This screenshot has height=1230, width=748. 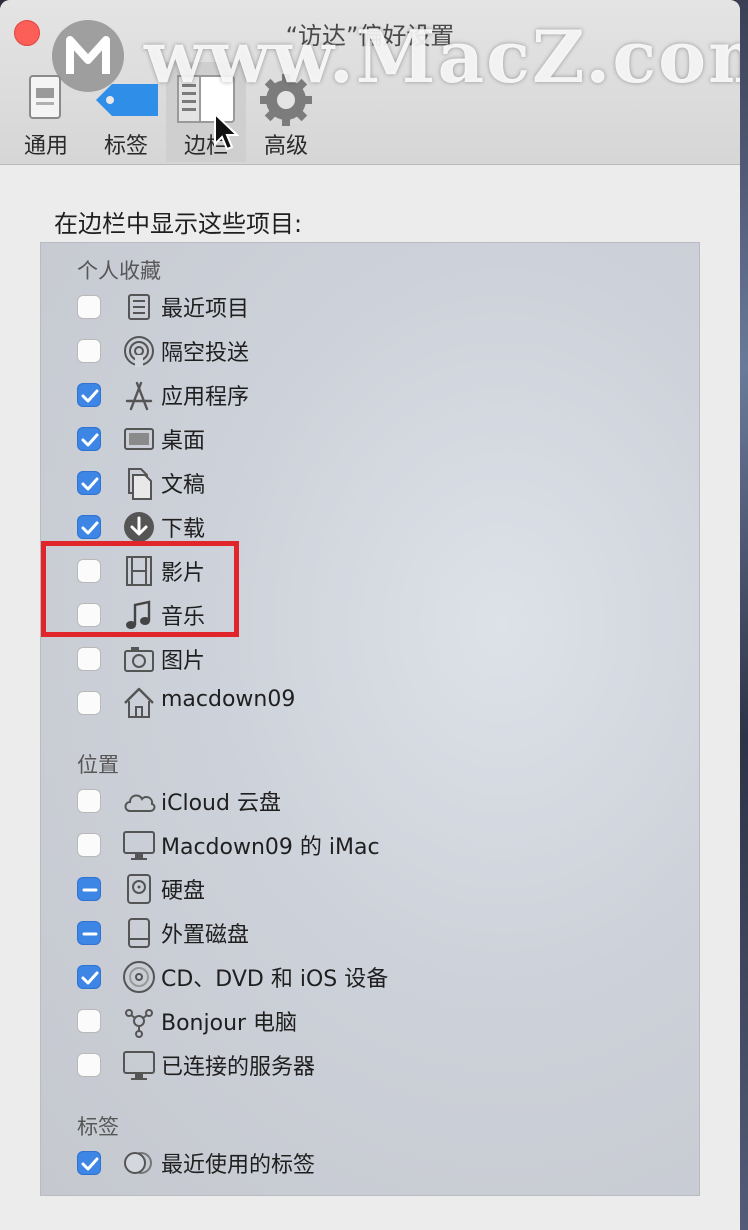 I want to click on imac-icon, so click(x=139, y=845).